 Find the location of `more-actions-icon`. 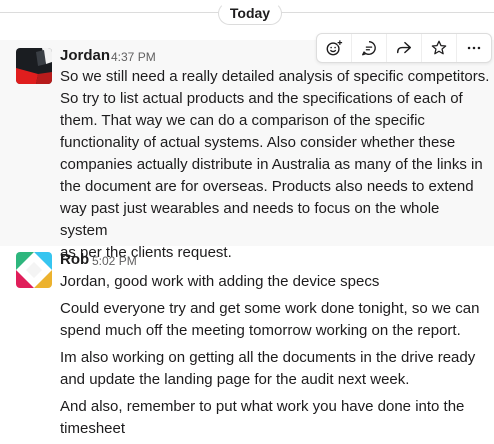

more-actions-icon is located at coordinates (474, 48).